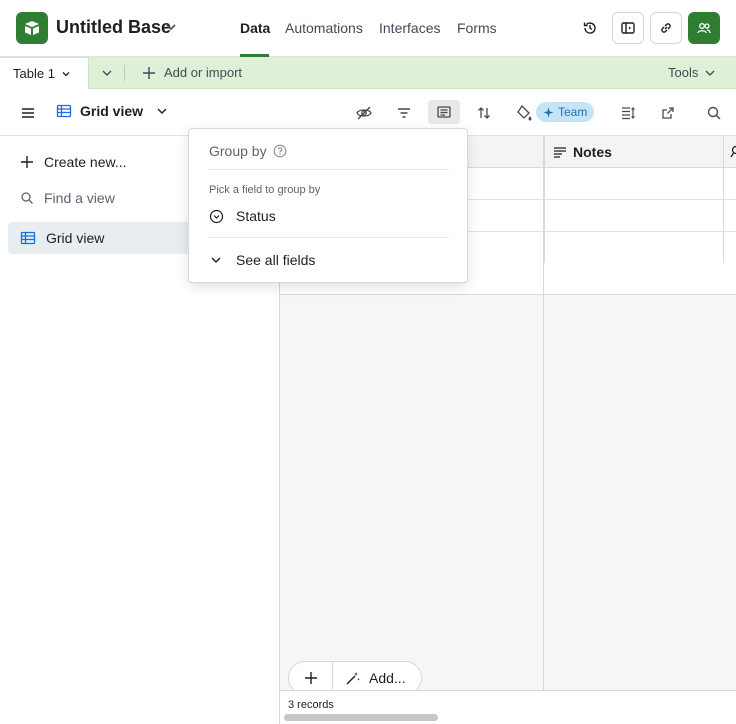  Describe the element at coordinates (508, 707) in the screenshot. I see `grid-footer: 3 records` at that location.